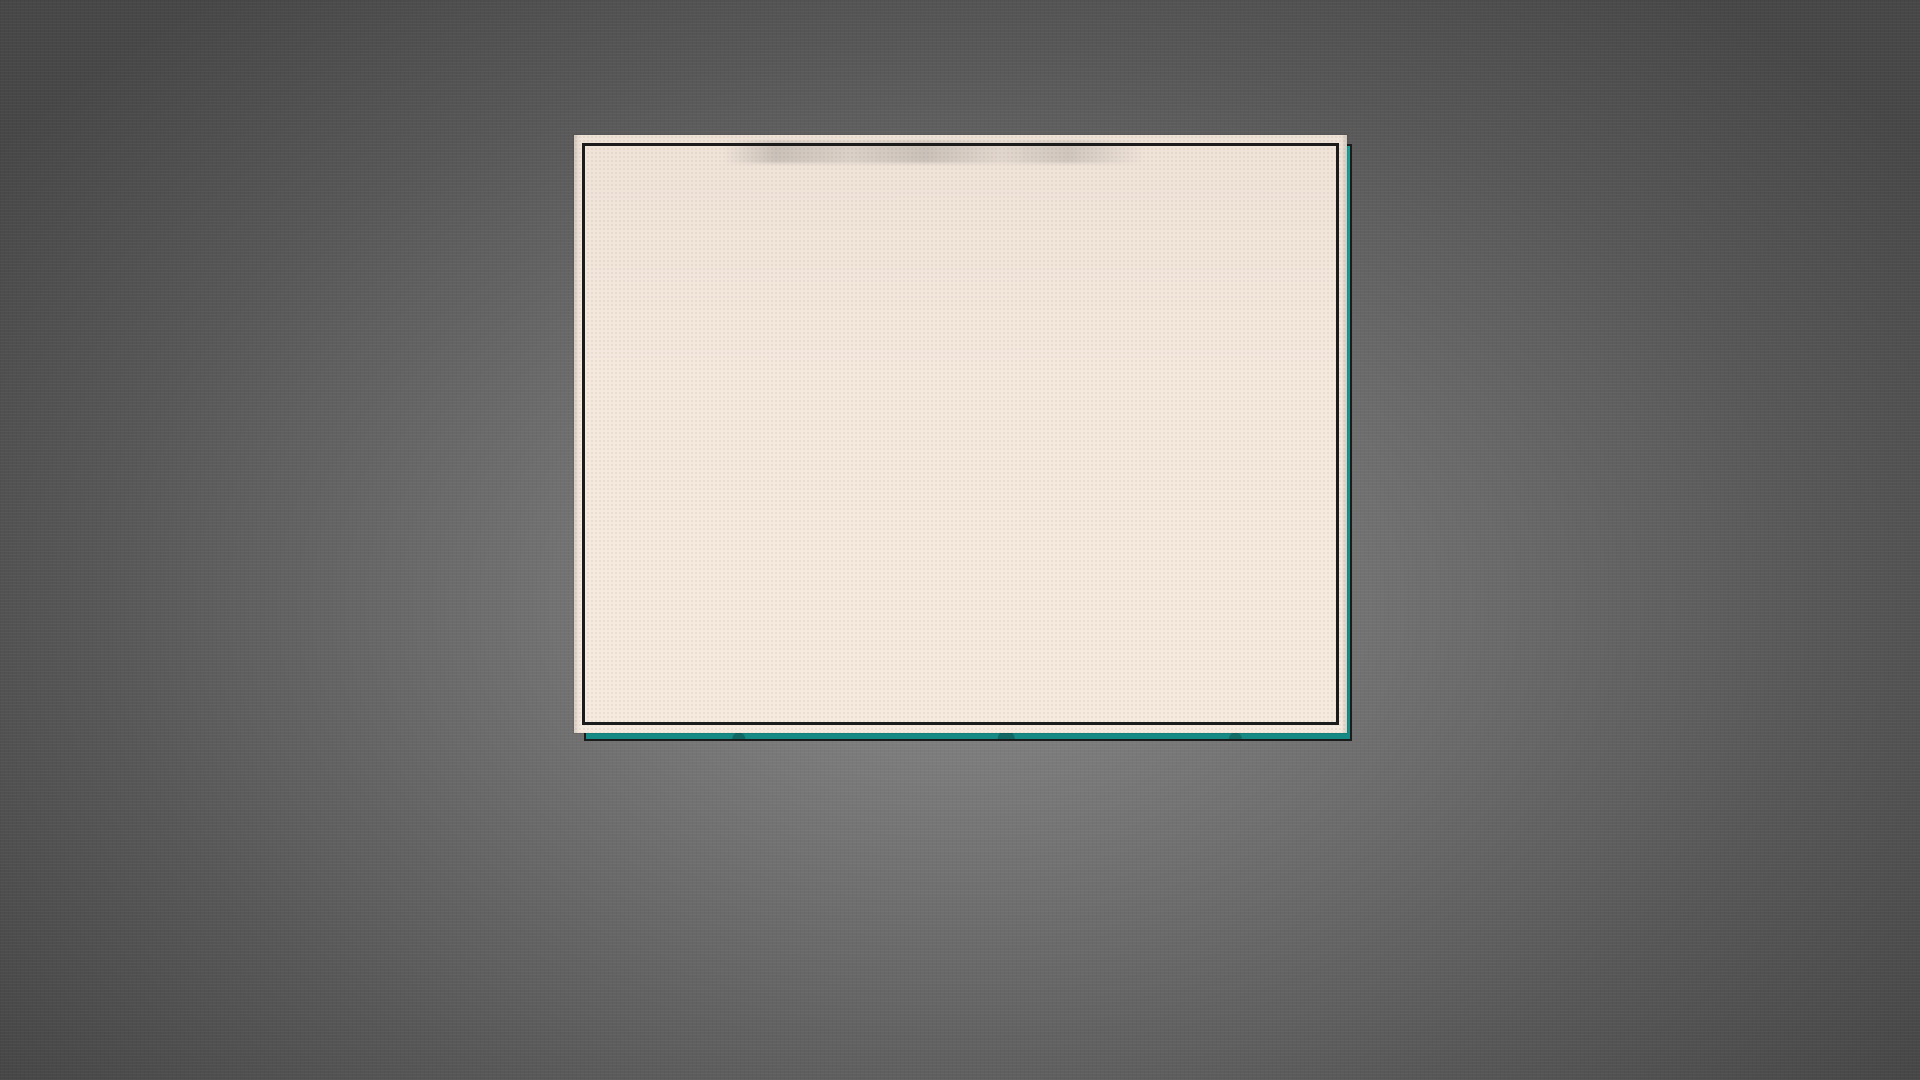 The image size is (1920, 1080). I want to click on card-edge-wear-right, so click(1344, 434).